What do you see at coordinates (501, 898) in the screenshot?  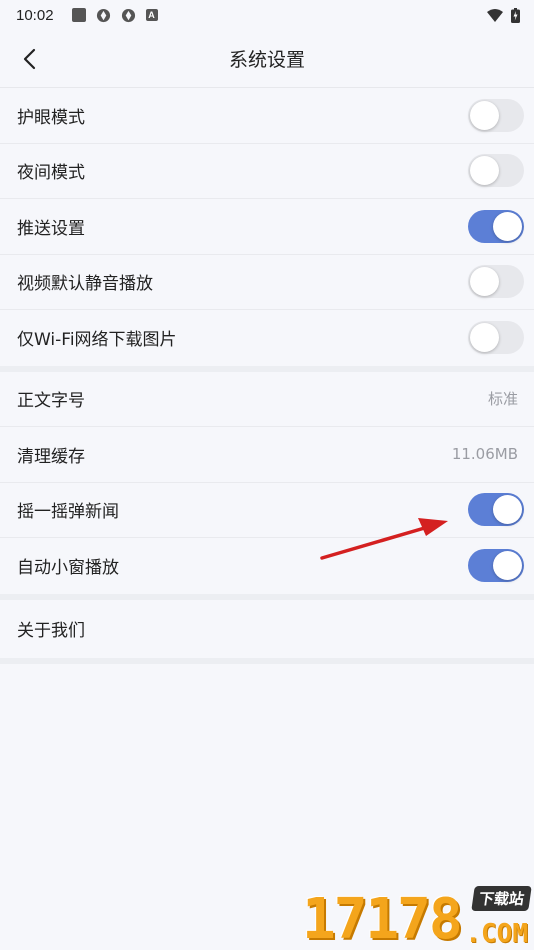 I see `watermark-badge: 下载站` at bounding box center [501, 898].